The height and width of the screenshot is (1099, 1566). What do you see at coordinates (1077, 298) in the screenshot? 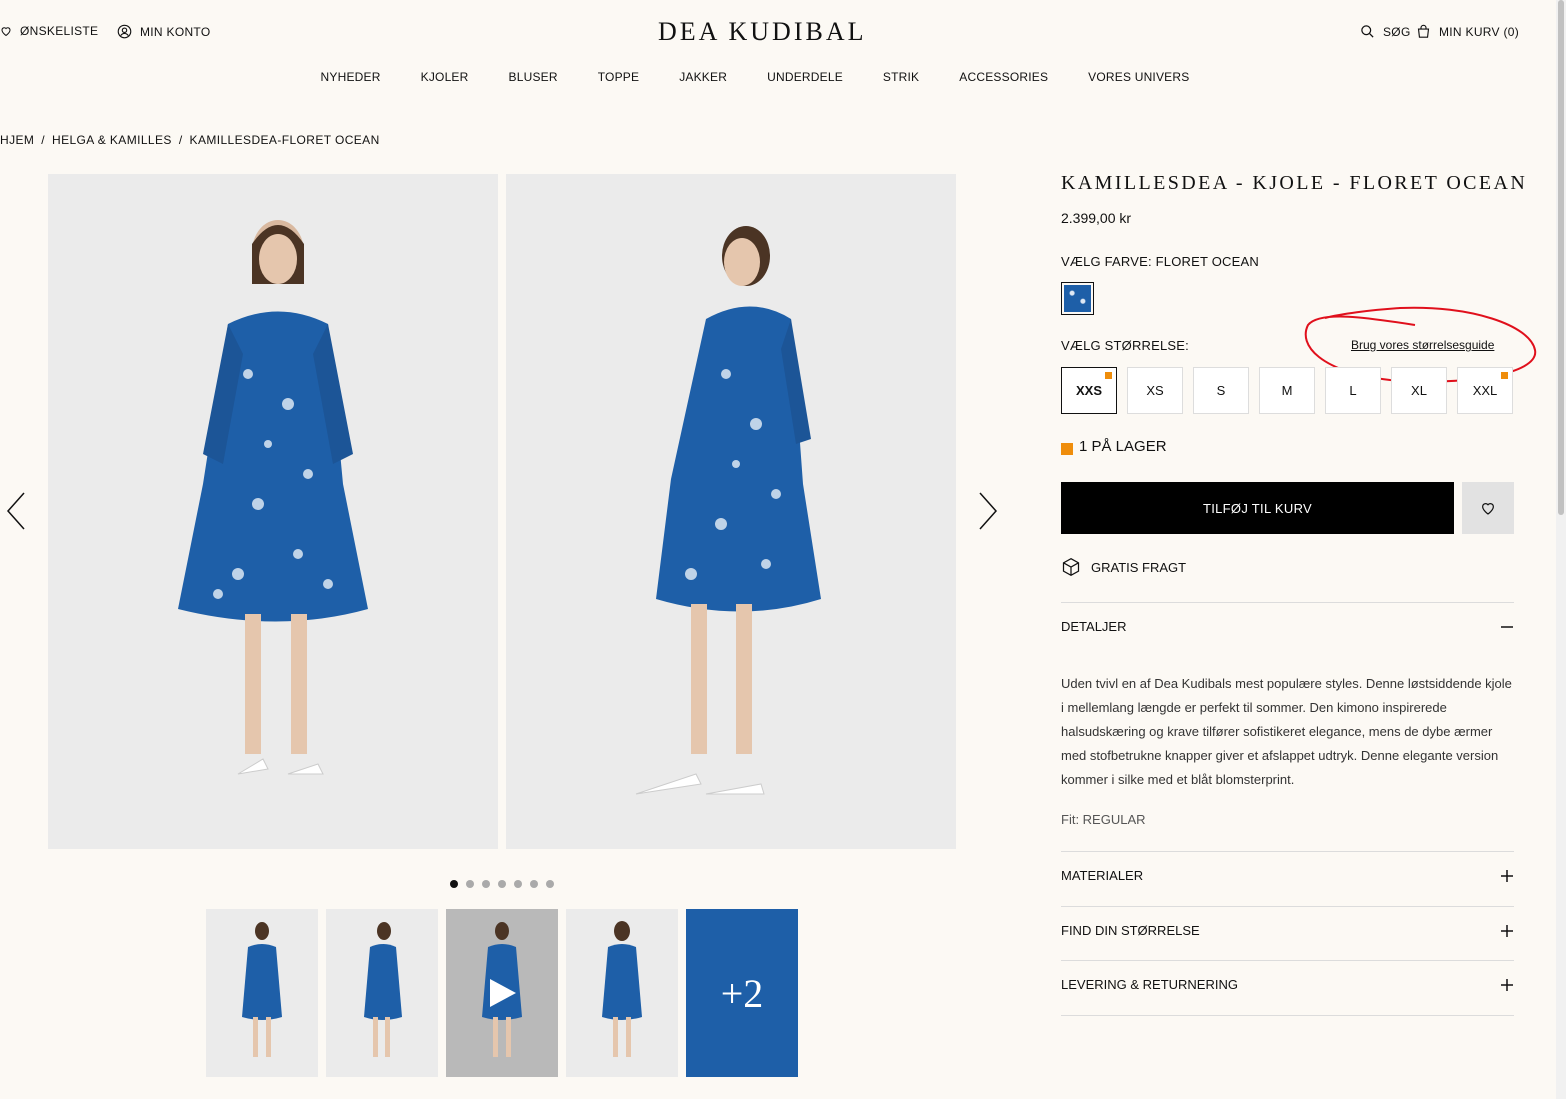
I see `color-swatch-floret-ocean` at bounding box center [1077, 298].